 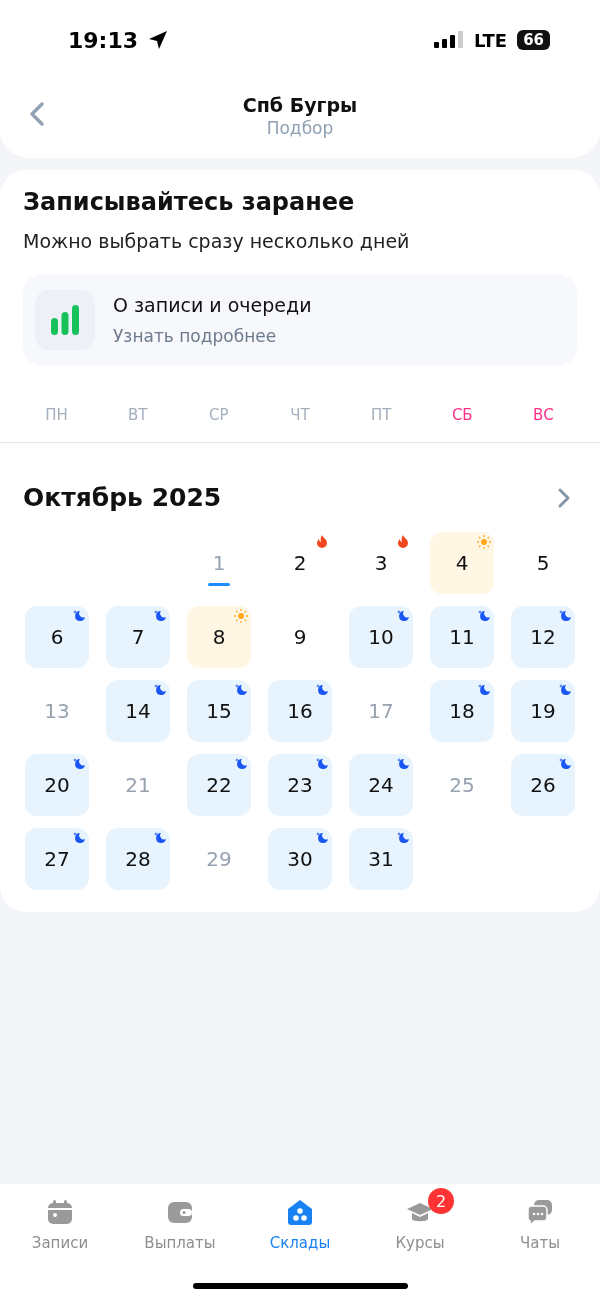 I want to click on header-subtitle: Подбор, so click(x=300, y=128).